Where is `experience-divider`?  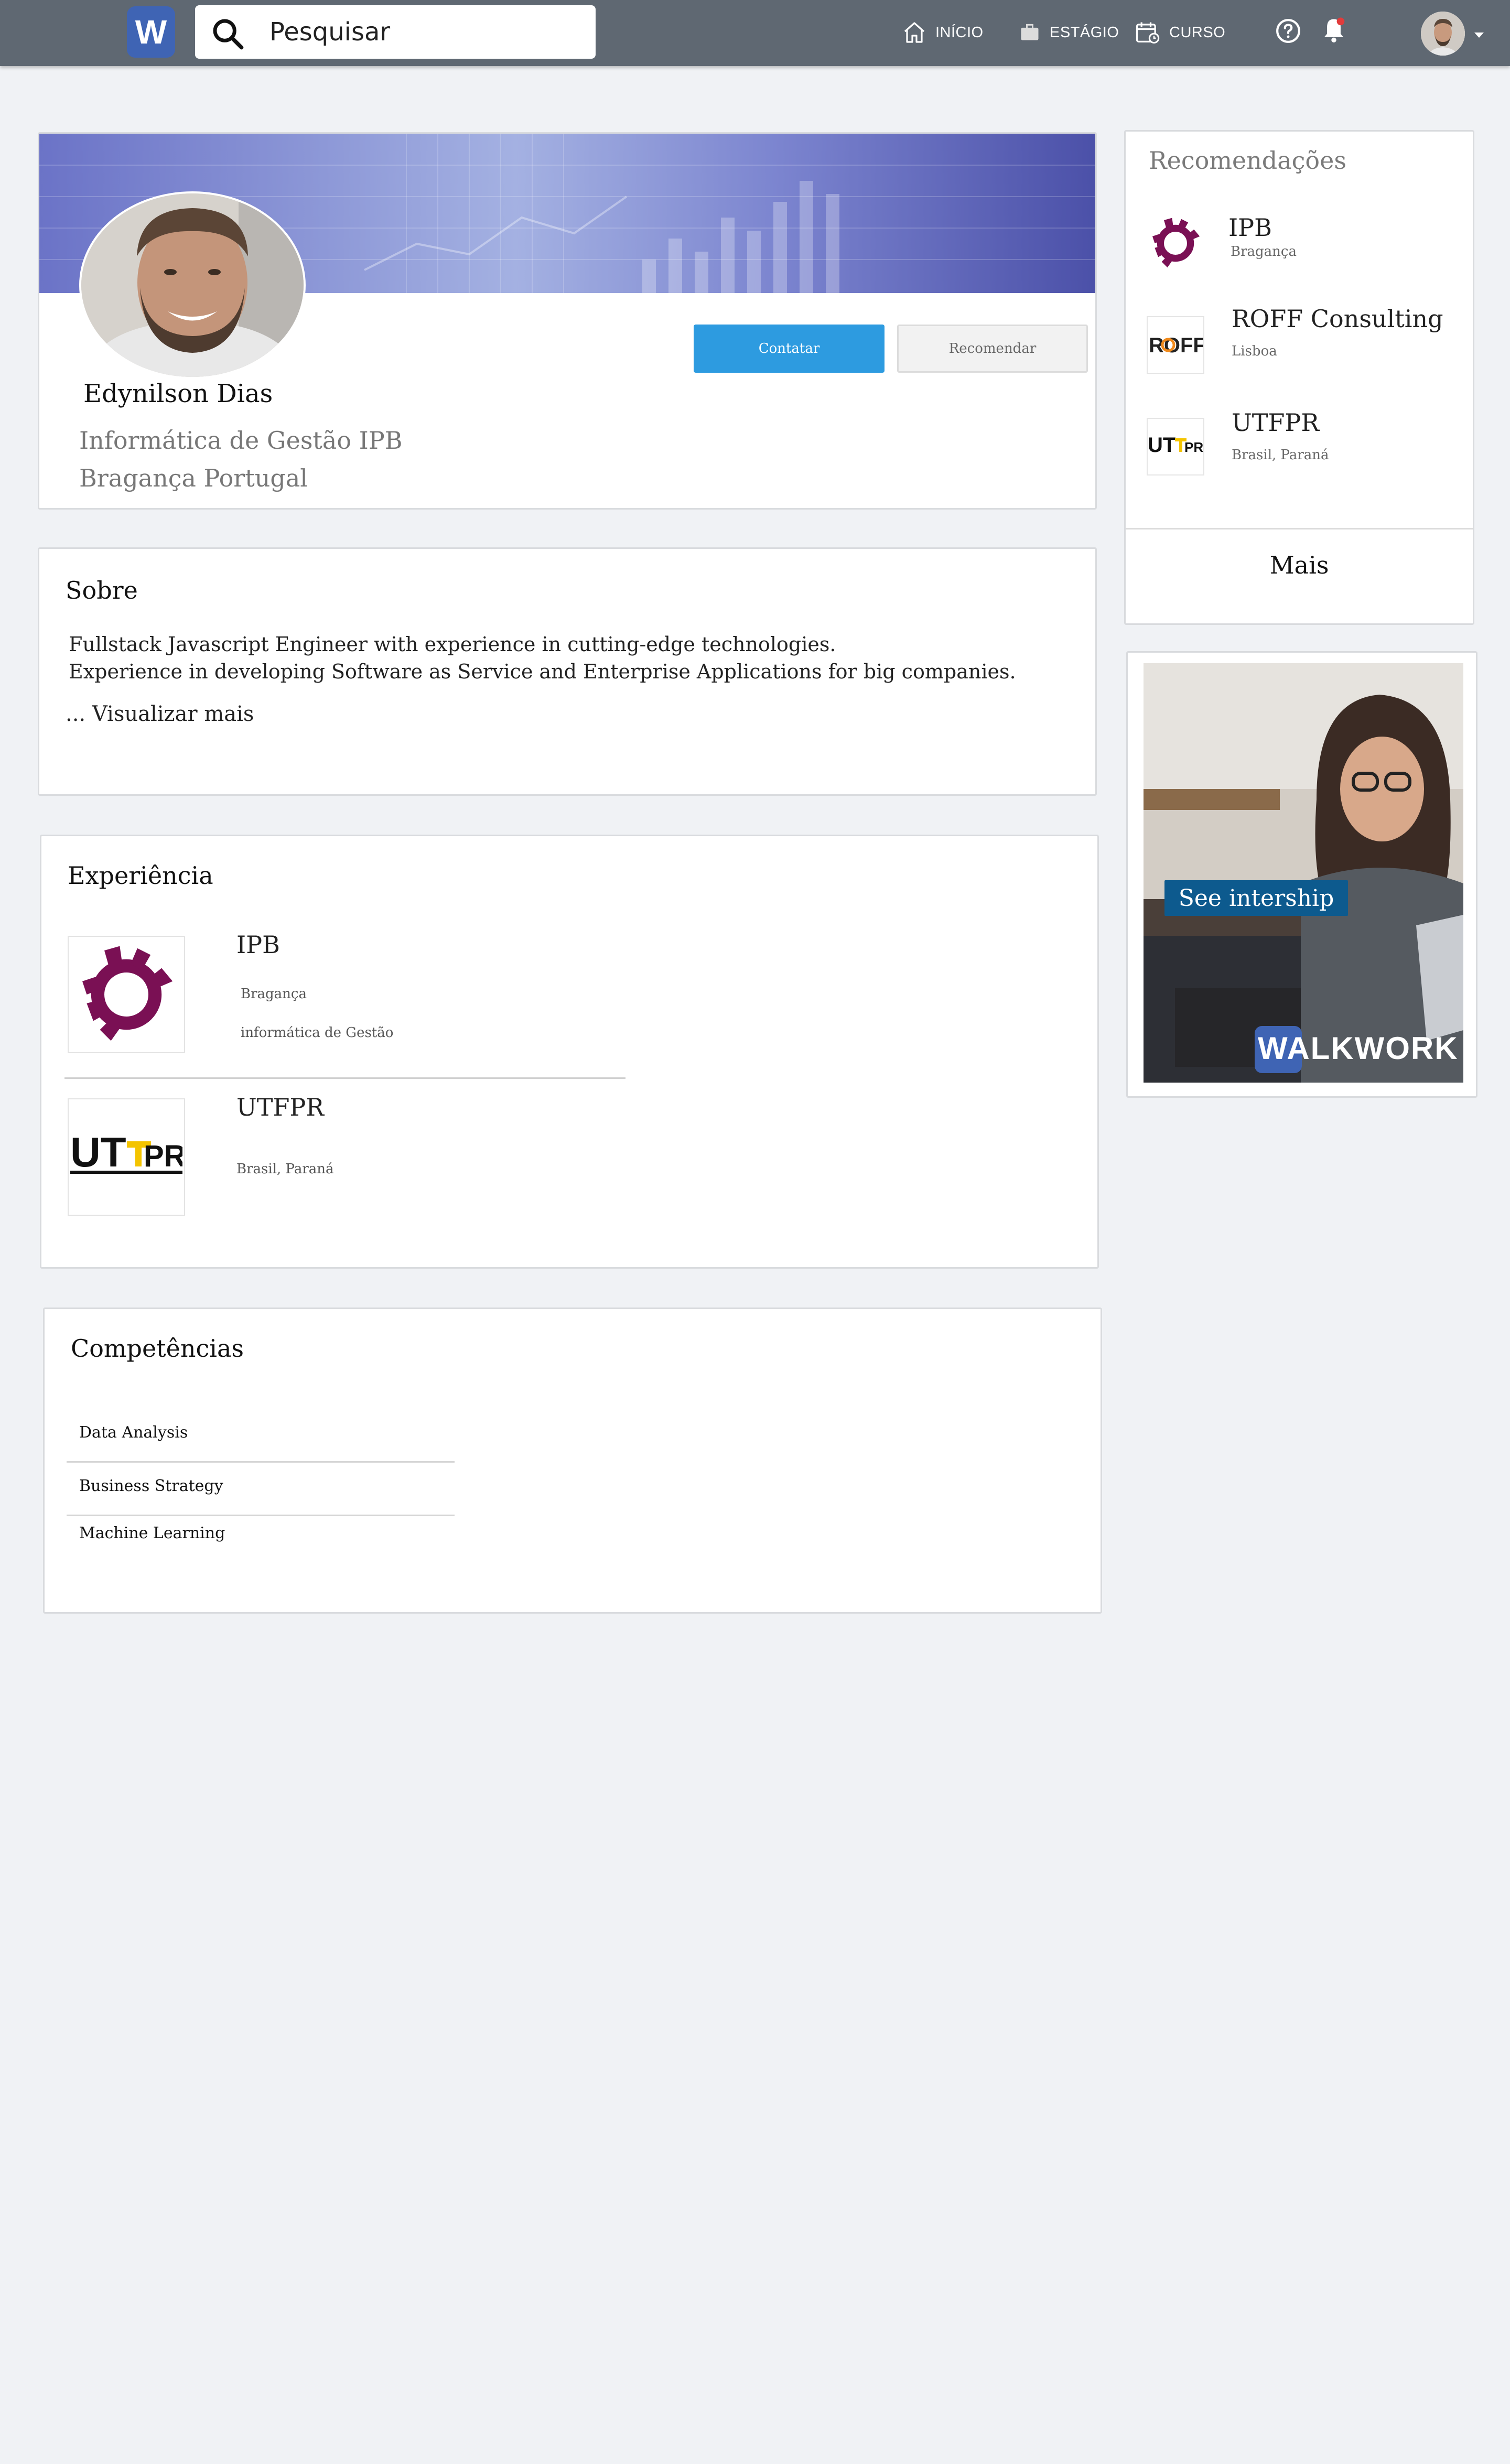 experience-divider is located at coordinates (344, 1078).